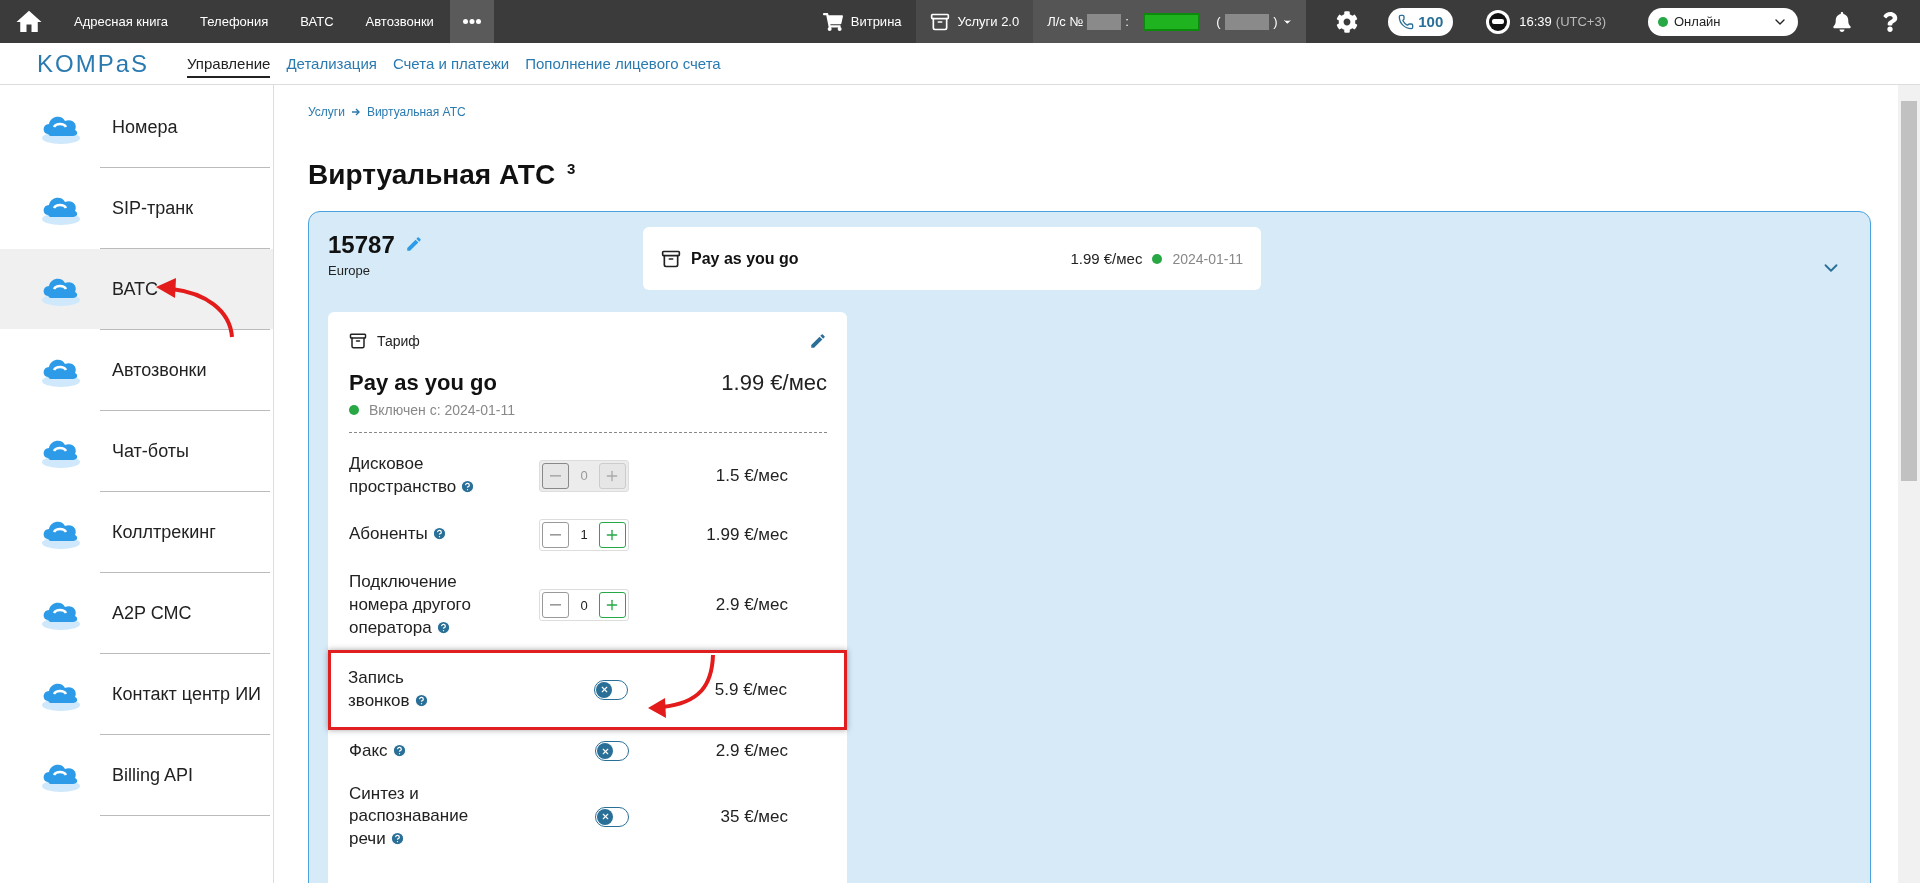 This screenshot has height=883, width=1920. What do you see at coordinates (331, 63) in the screenshot?
I see `nav-tab: Детализация` at bounding box center [331, 63].